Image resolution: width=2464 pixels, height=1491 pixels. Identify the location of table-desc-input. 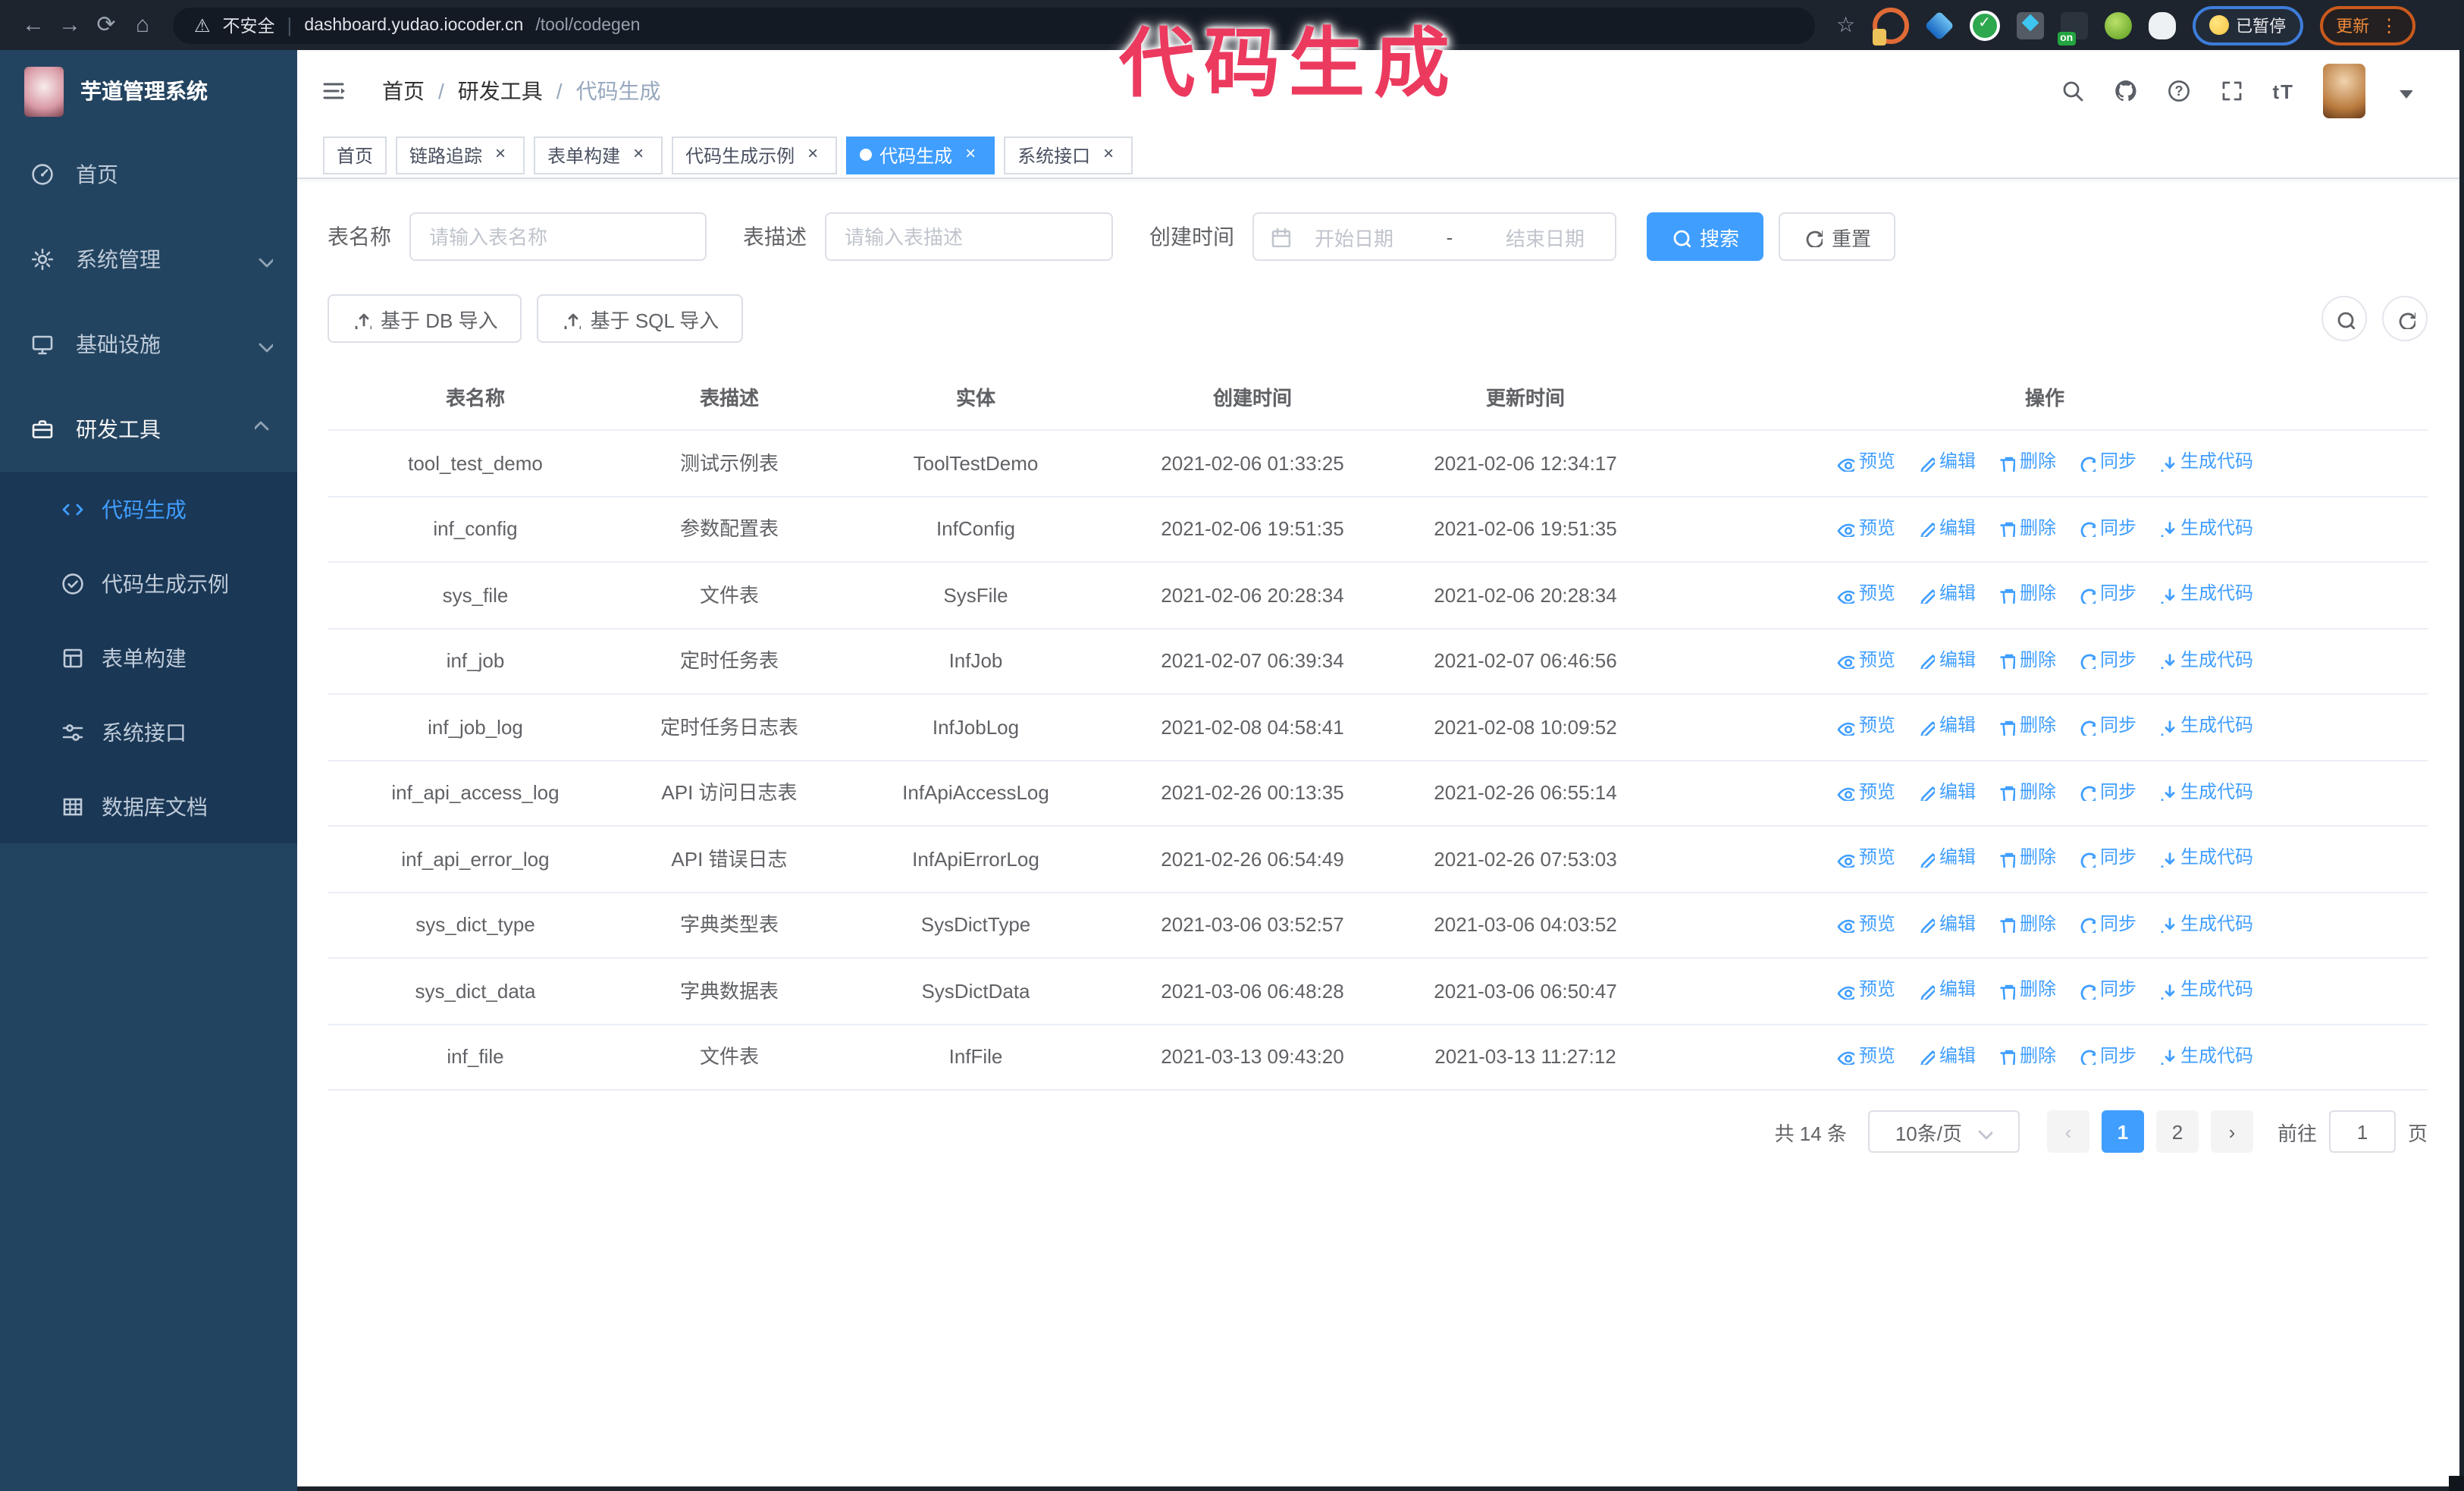
(969, 236).